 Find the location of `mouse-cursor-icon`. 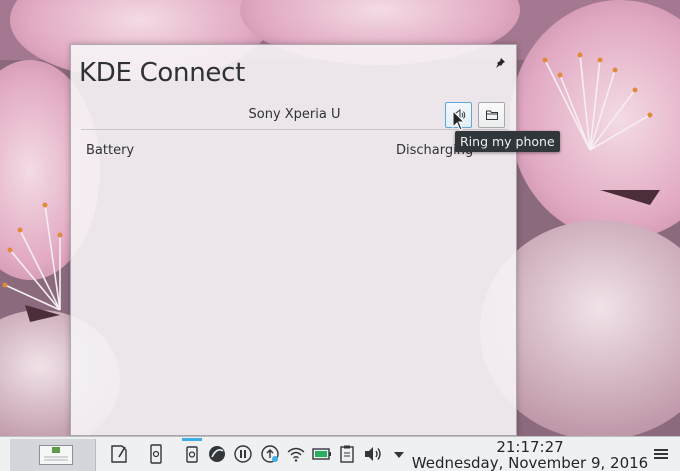

mouse-cursor-icon is located at coordinates (459, 120).